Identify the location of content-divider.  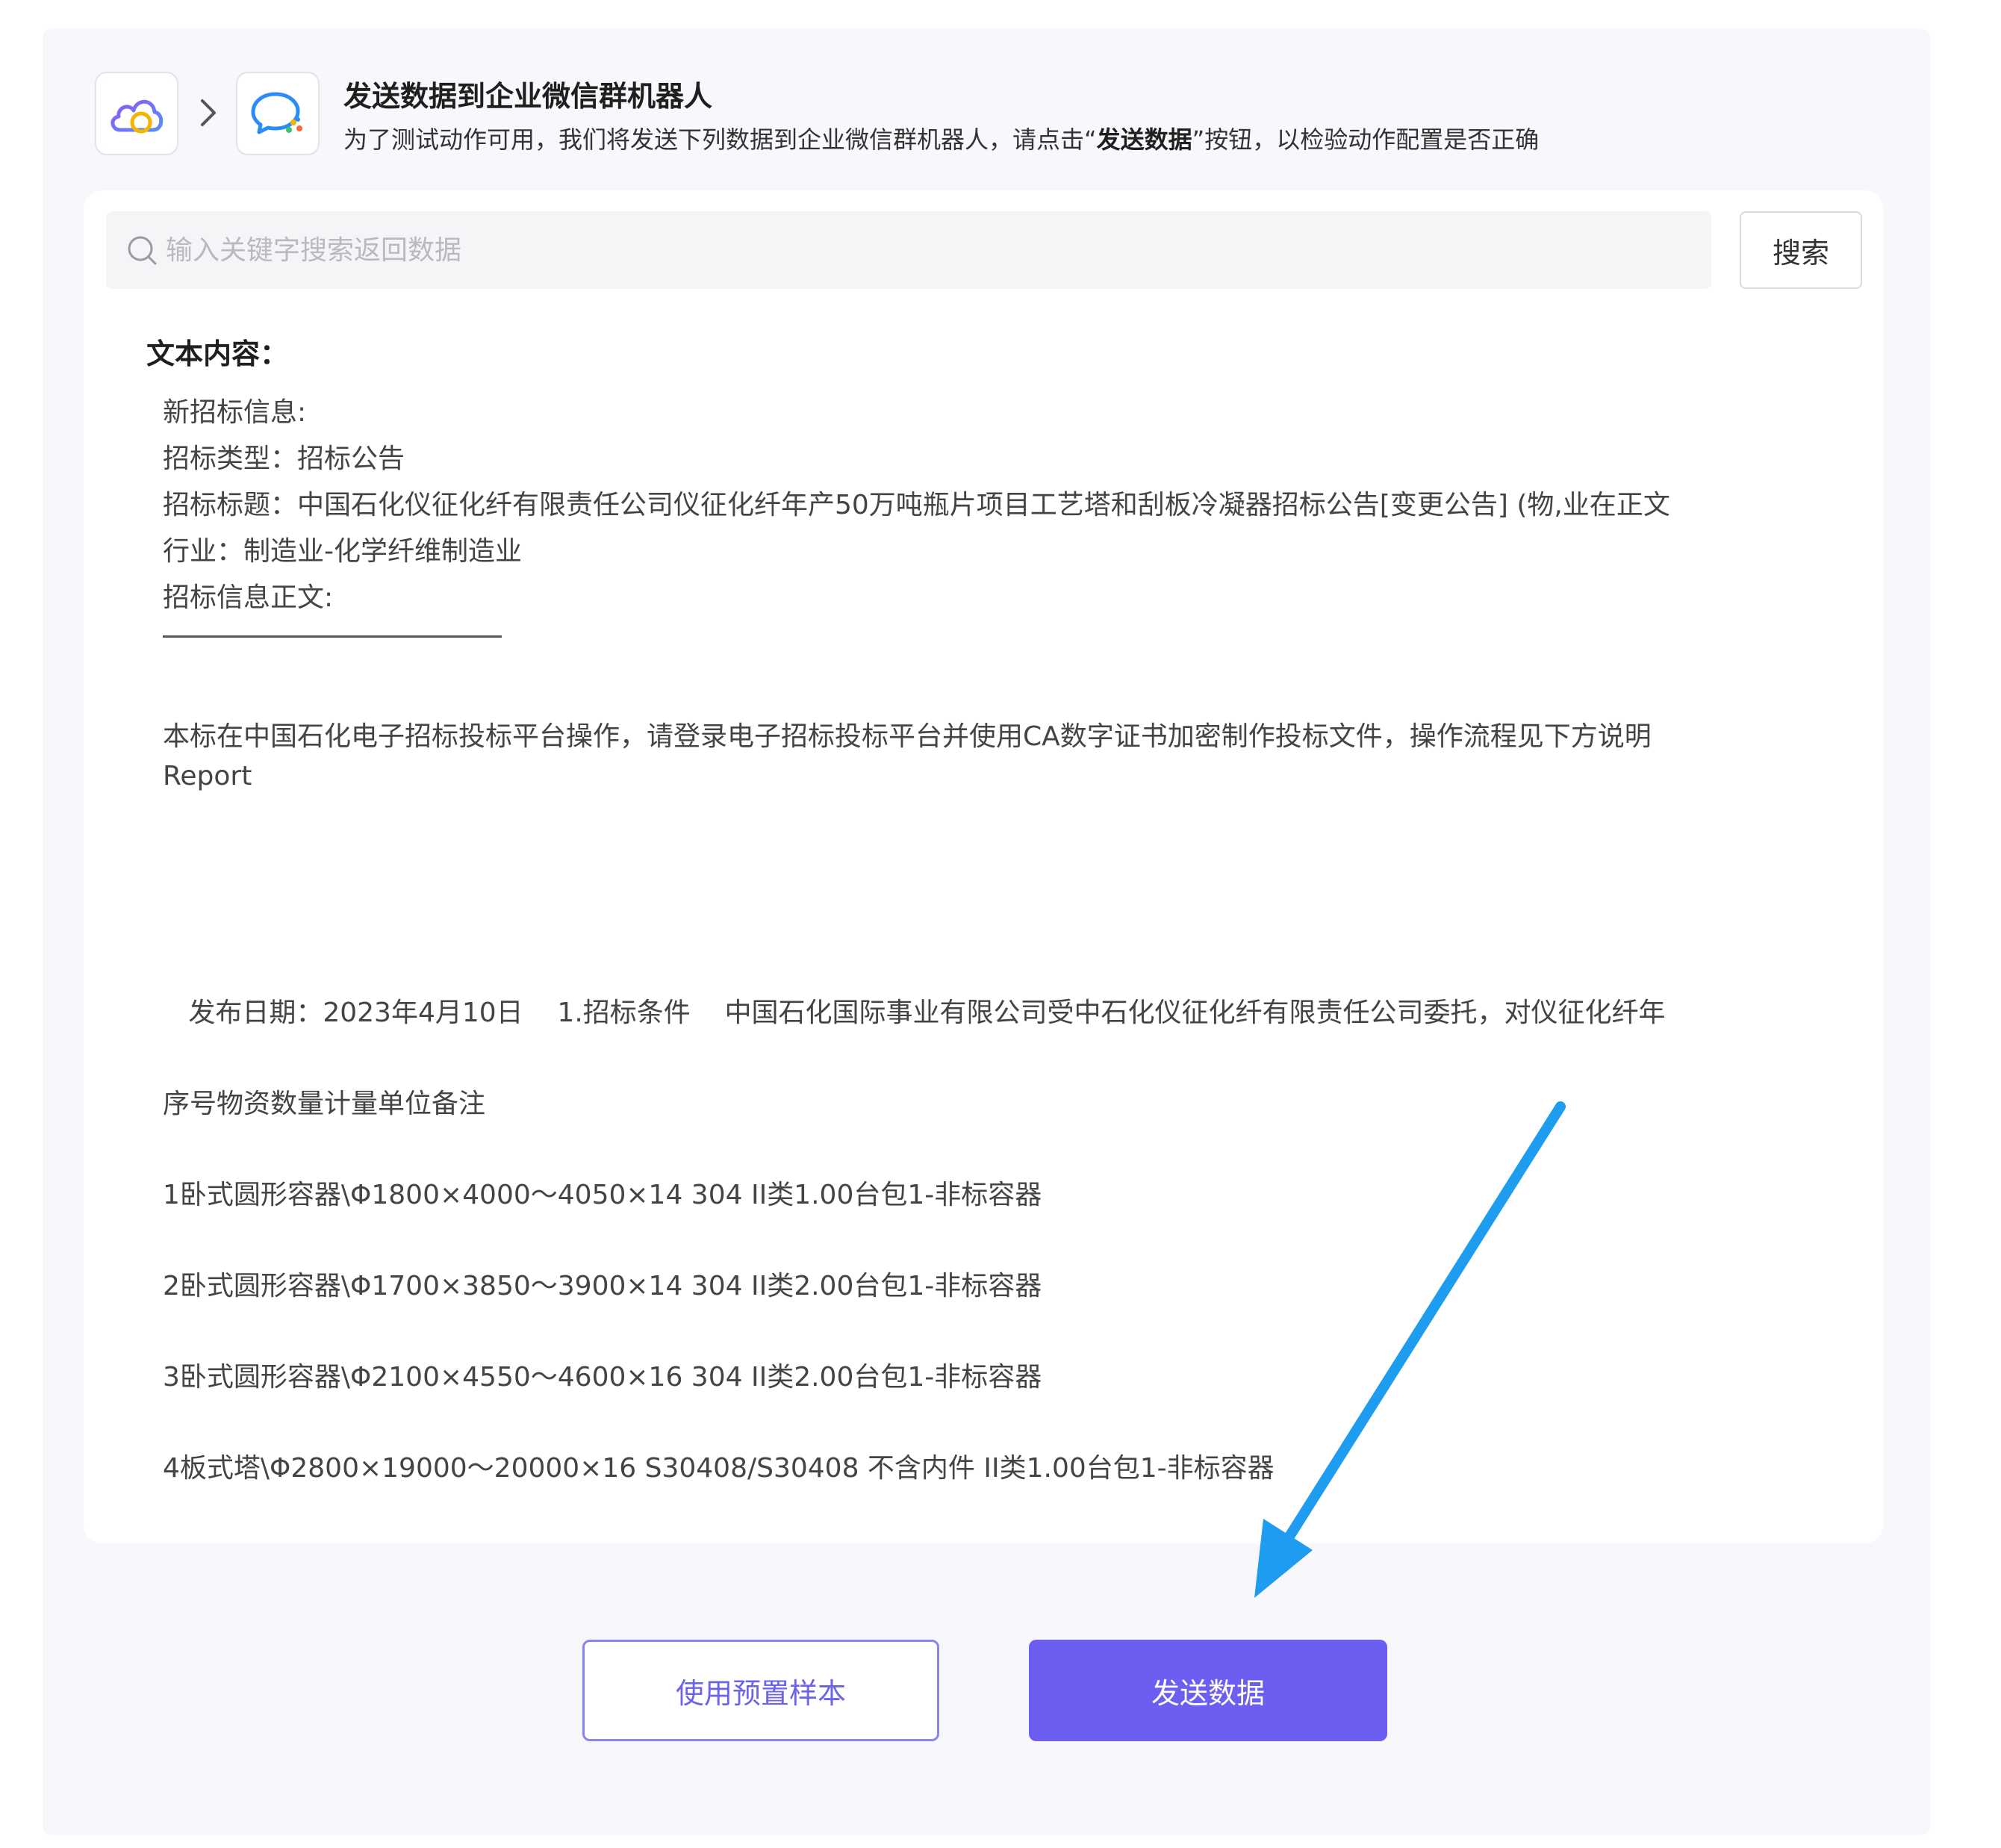
(332, 636).